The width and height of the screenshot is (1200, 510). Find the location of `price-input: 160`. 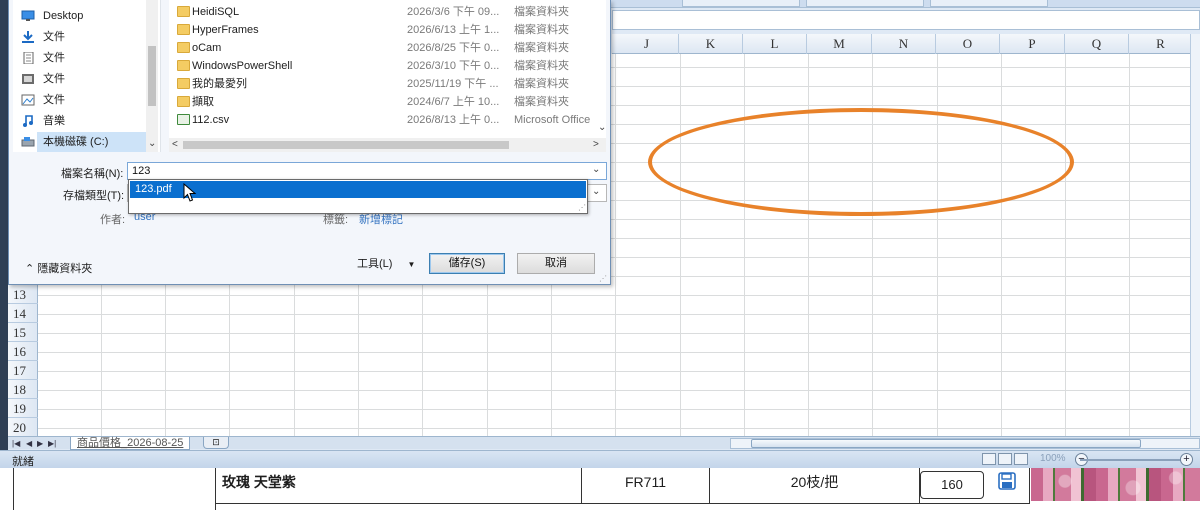

price-input: 160 is located at coordinates (952, 485).